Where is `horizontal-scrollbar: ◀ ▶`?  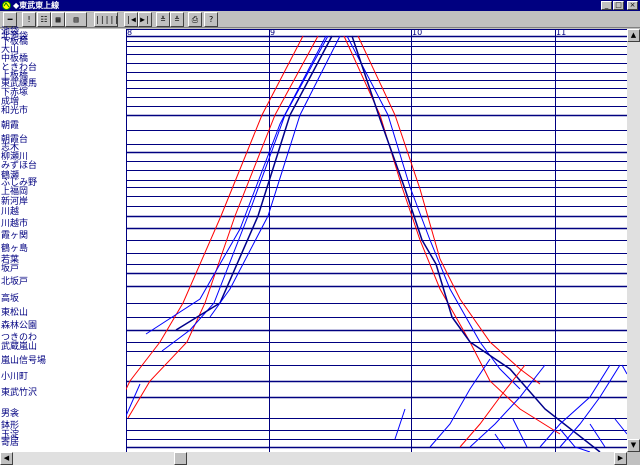 horizontal-scrollbar: ◀ ▶ is located at coordinates (313, 458).